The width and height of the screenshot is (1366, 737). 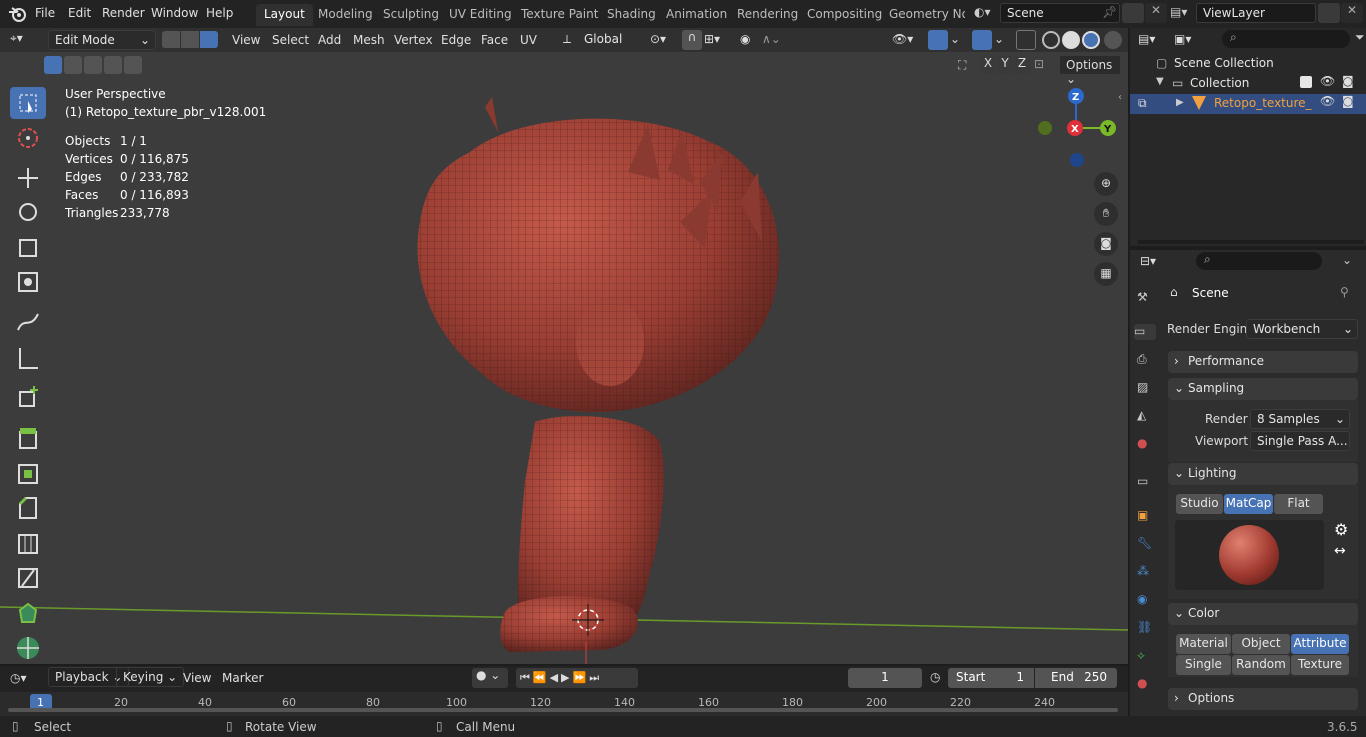 What do you see at coordinates (1263, 614) in the screenshot?
I see `color-panel-header: ⌄ Color` at bounding box center [1263, 614].